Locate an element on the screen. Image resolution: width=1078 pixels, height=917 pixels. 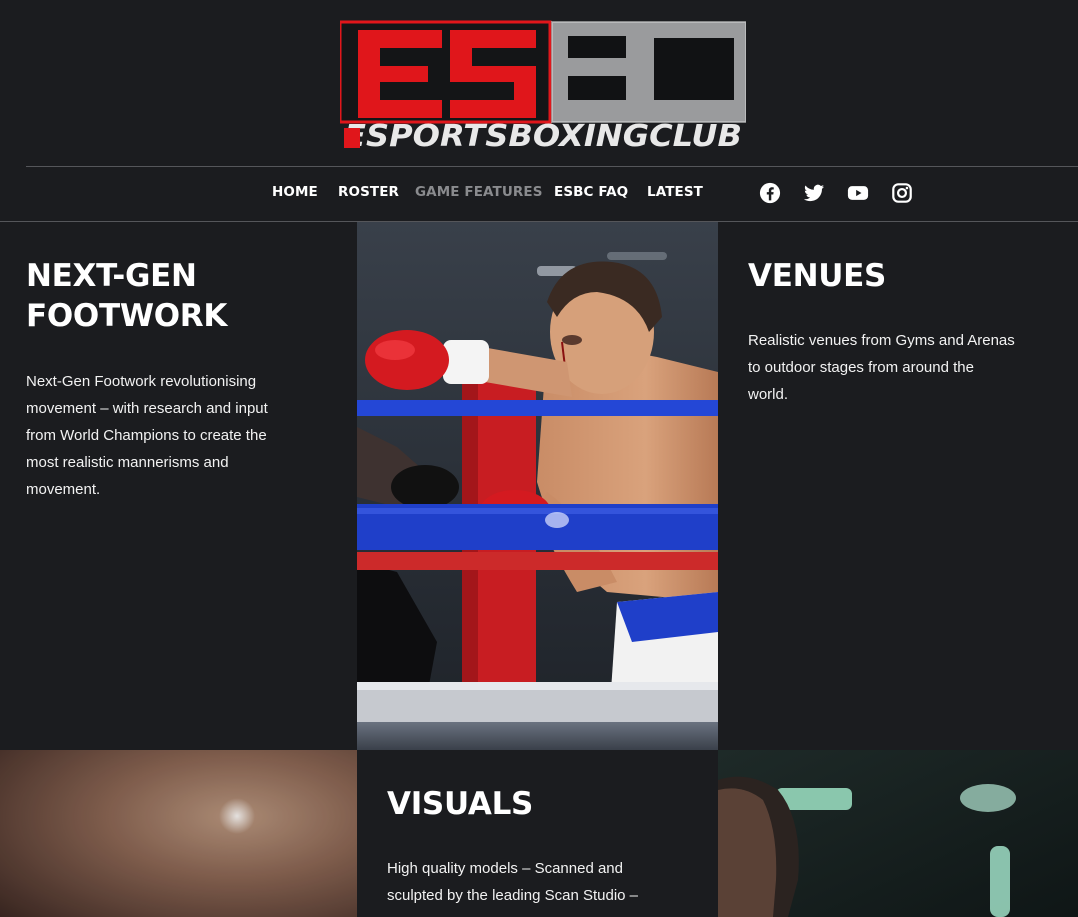
svg-text: ESPORTSBOXINGCLUB is located at coordinates (543, 136).